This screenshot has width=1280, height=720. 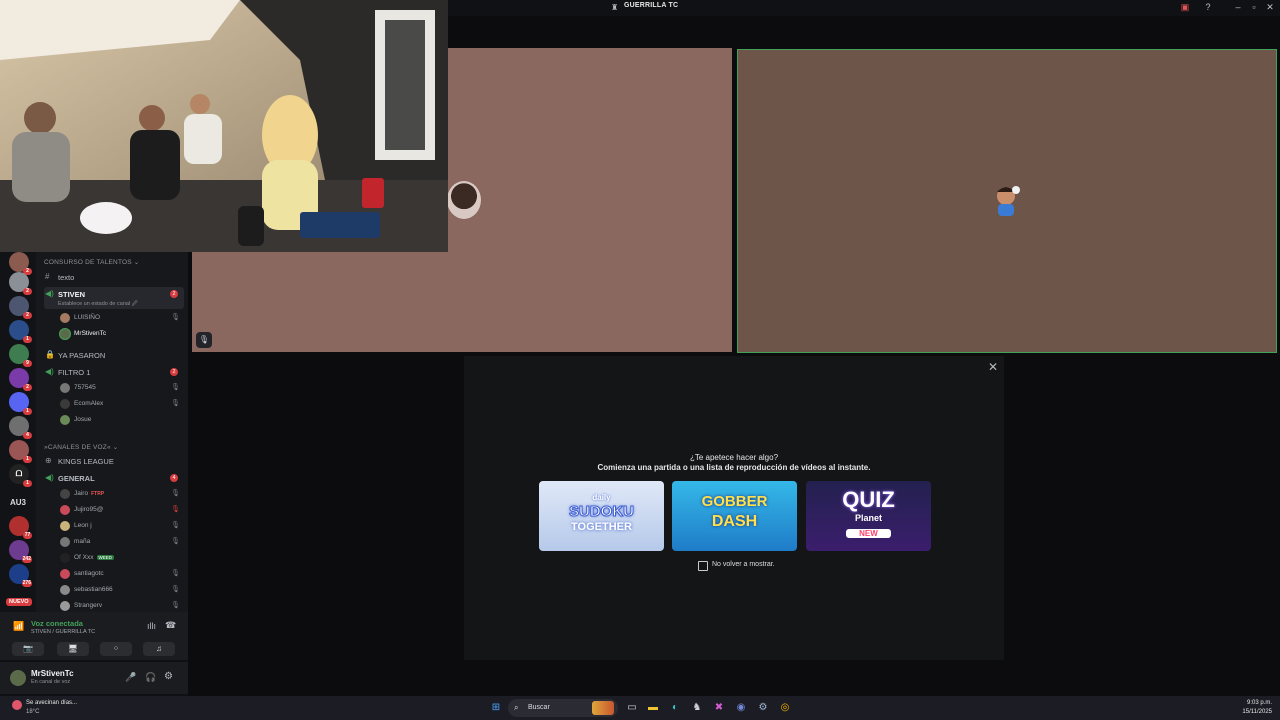 What do you see at coordinates (20, 527) in the screenshot?
I see `server-icon: 77` at bounding box center [20, 527].